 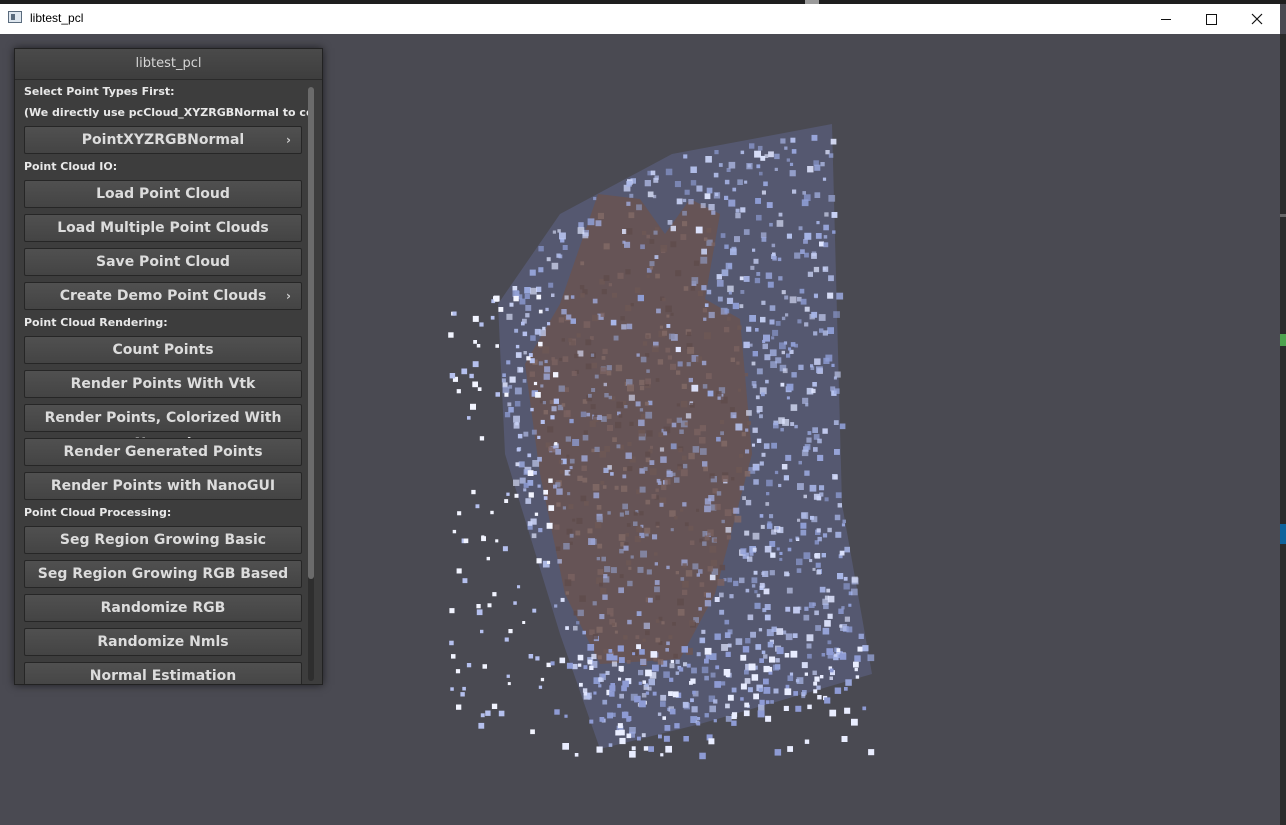 What do you see at coordinates (163, 350) in the screenshot?
I see `count-points-button: Count Points` at bounding box center [163, 350].